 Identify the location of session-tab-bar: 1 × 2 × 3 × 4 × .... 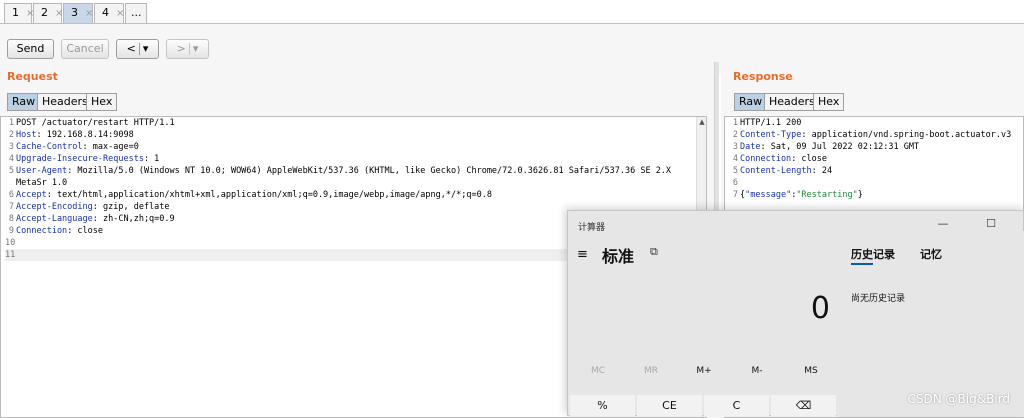
(512, 12).